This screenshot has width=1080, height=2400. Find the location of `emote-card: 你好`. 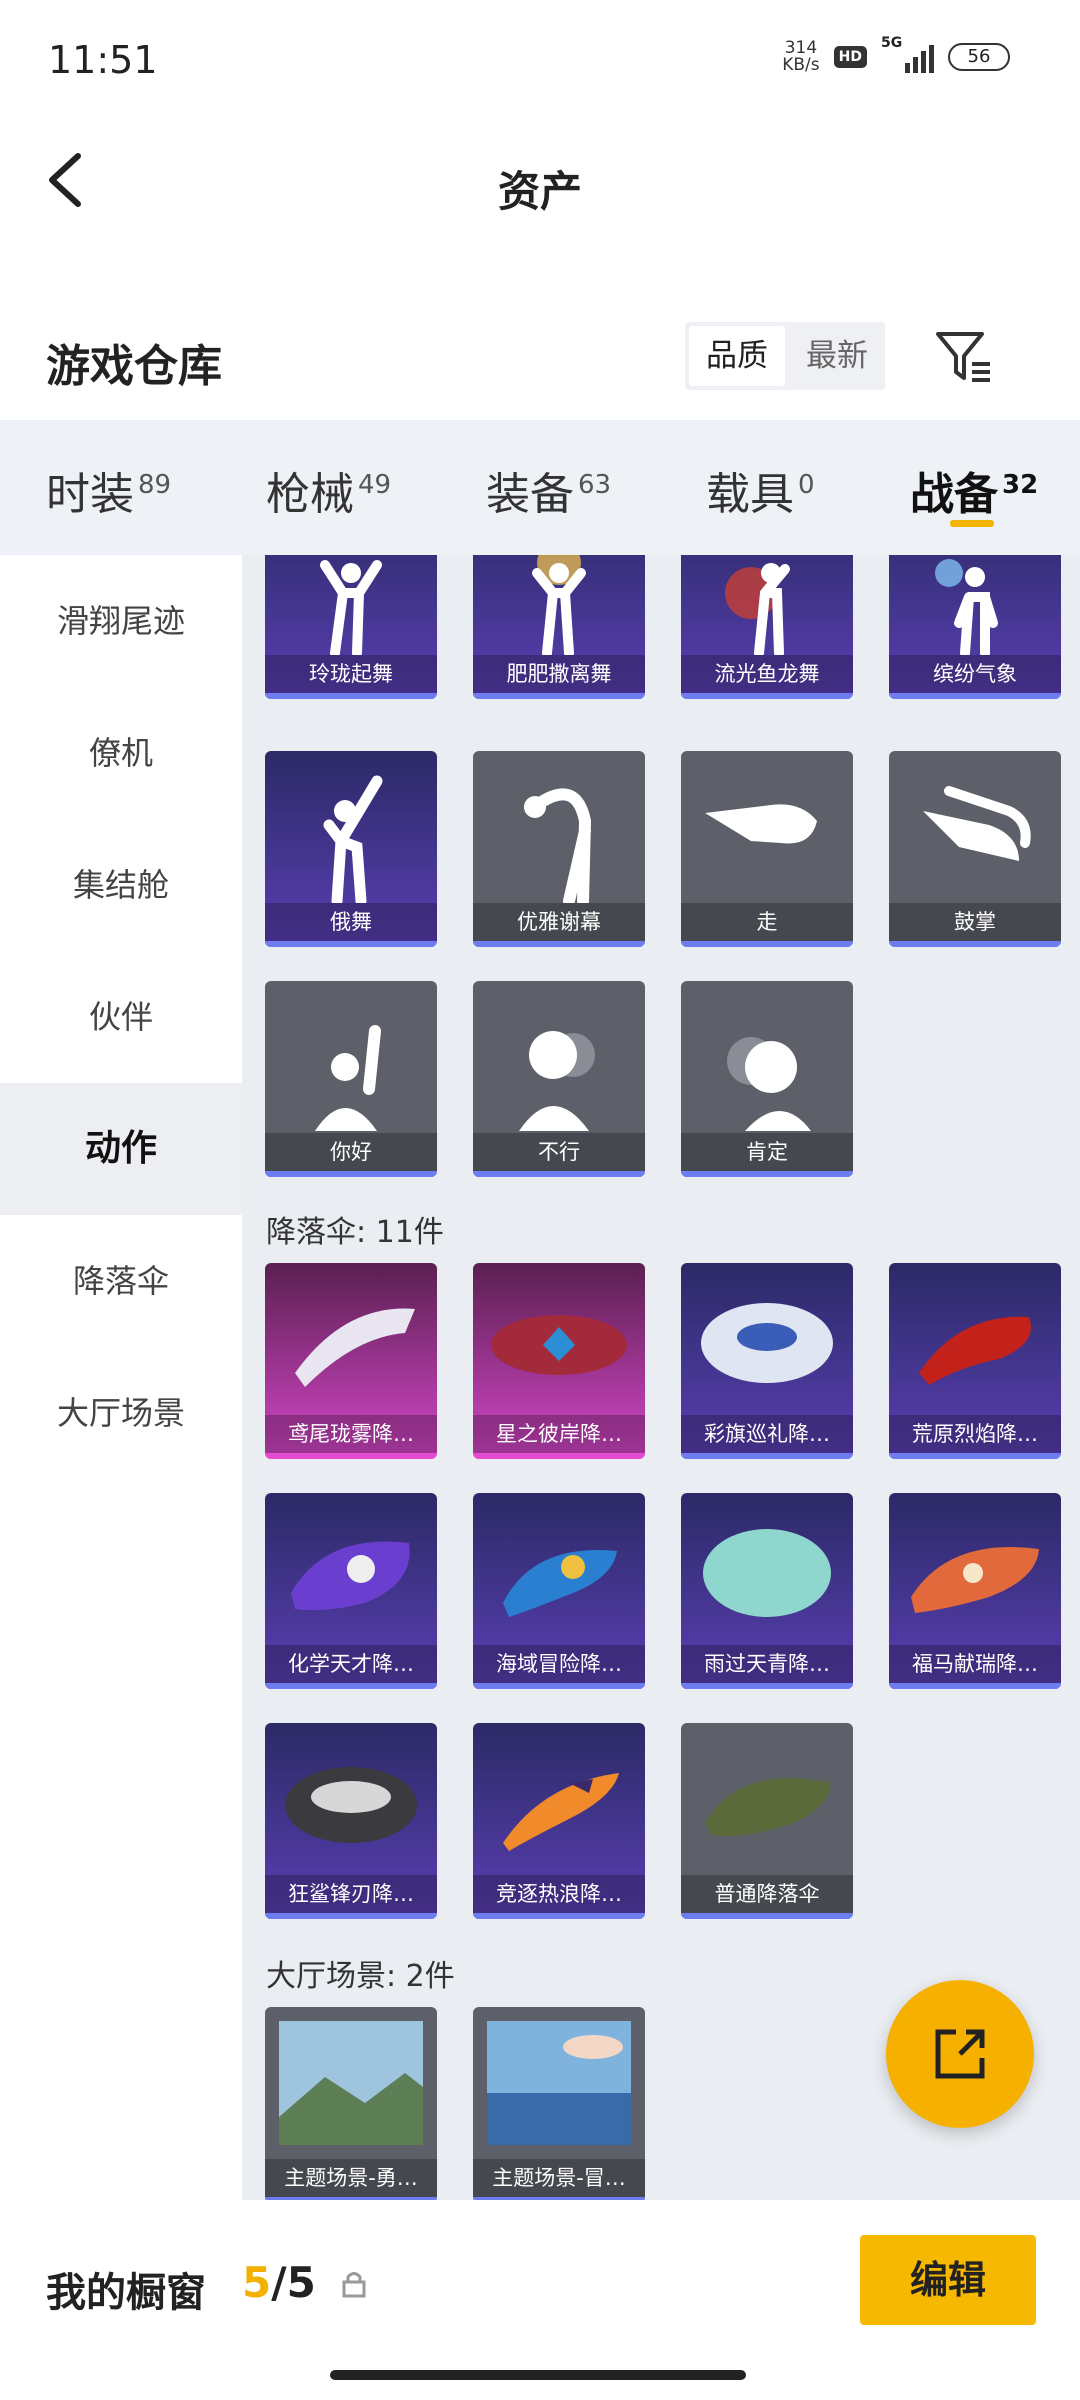

emote-card: 你好 is located at coordinates (351, 1079).